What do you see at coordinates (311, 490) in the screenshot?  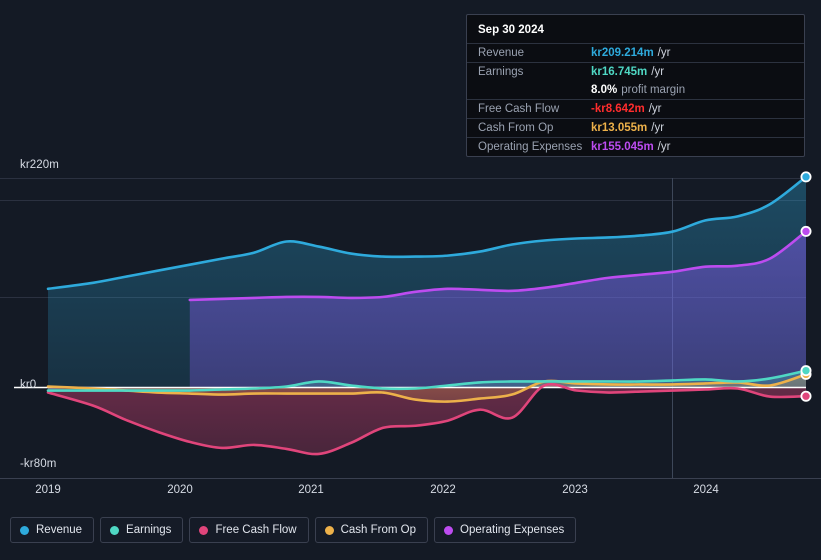 I see `x-axis-tick-2021: 2021` at bounding box center [311, 490].